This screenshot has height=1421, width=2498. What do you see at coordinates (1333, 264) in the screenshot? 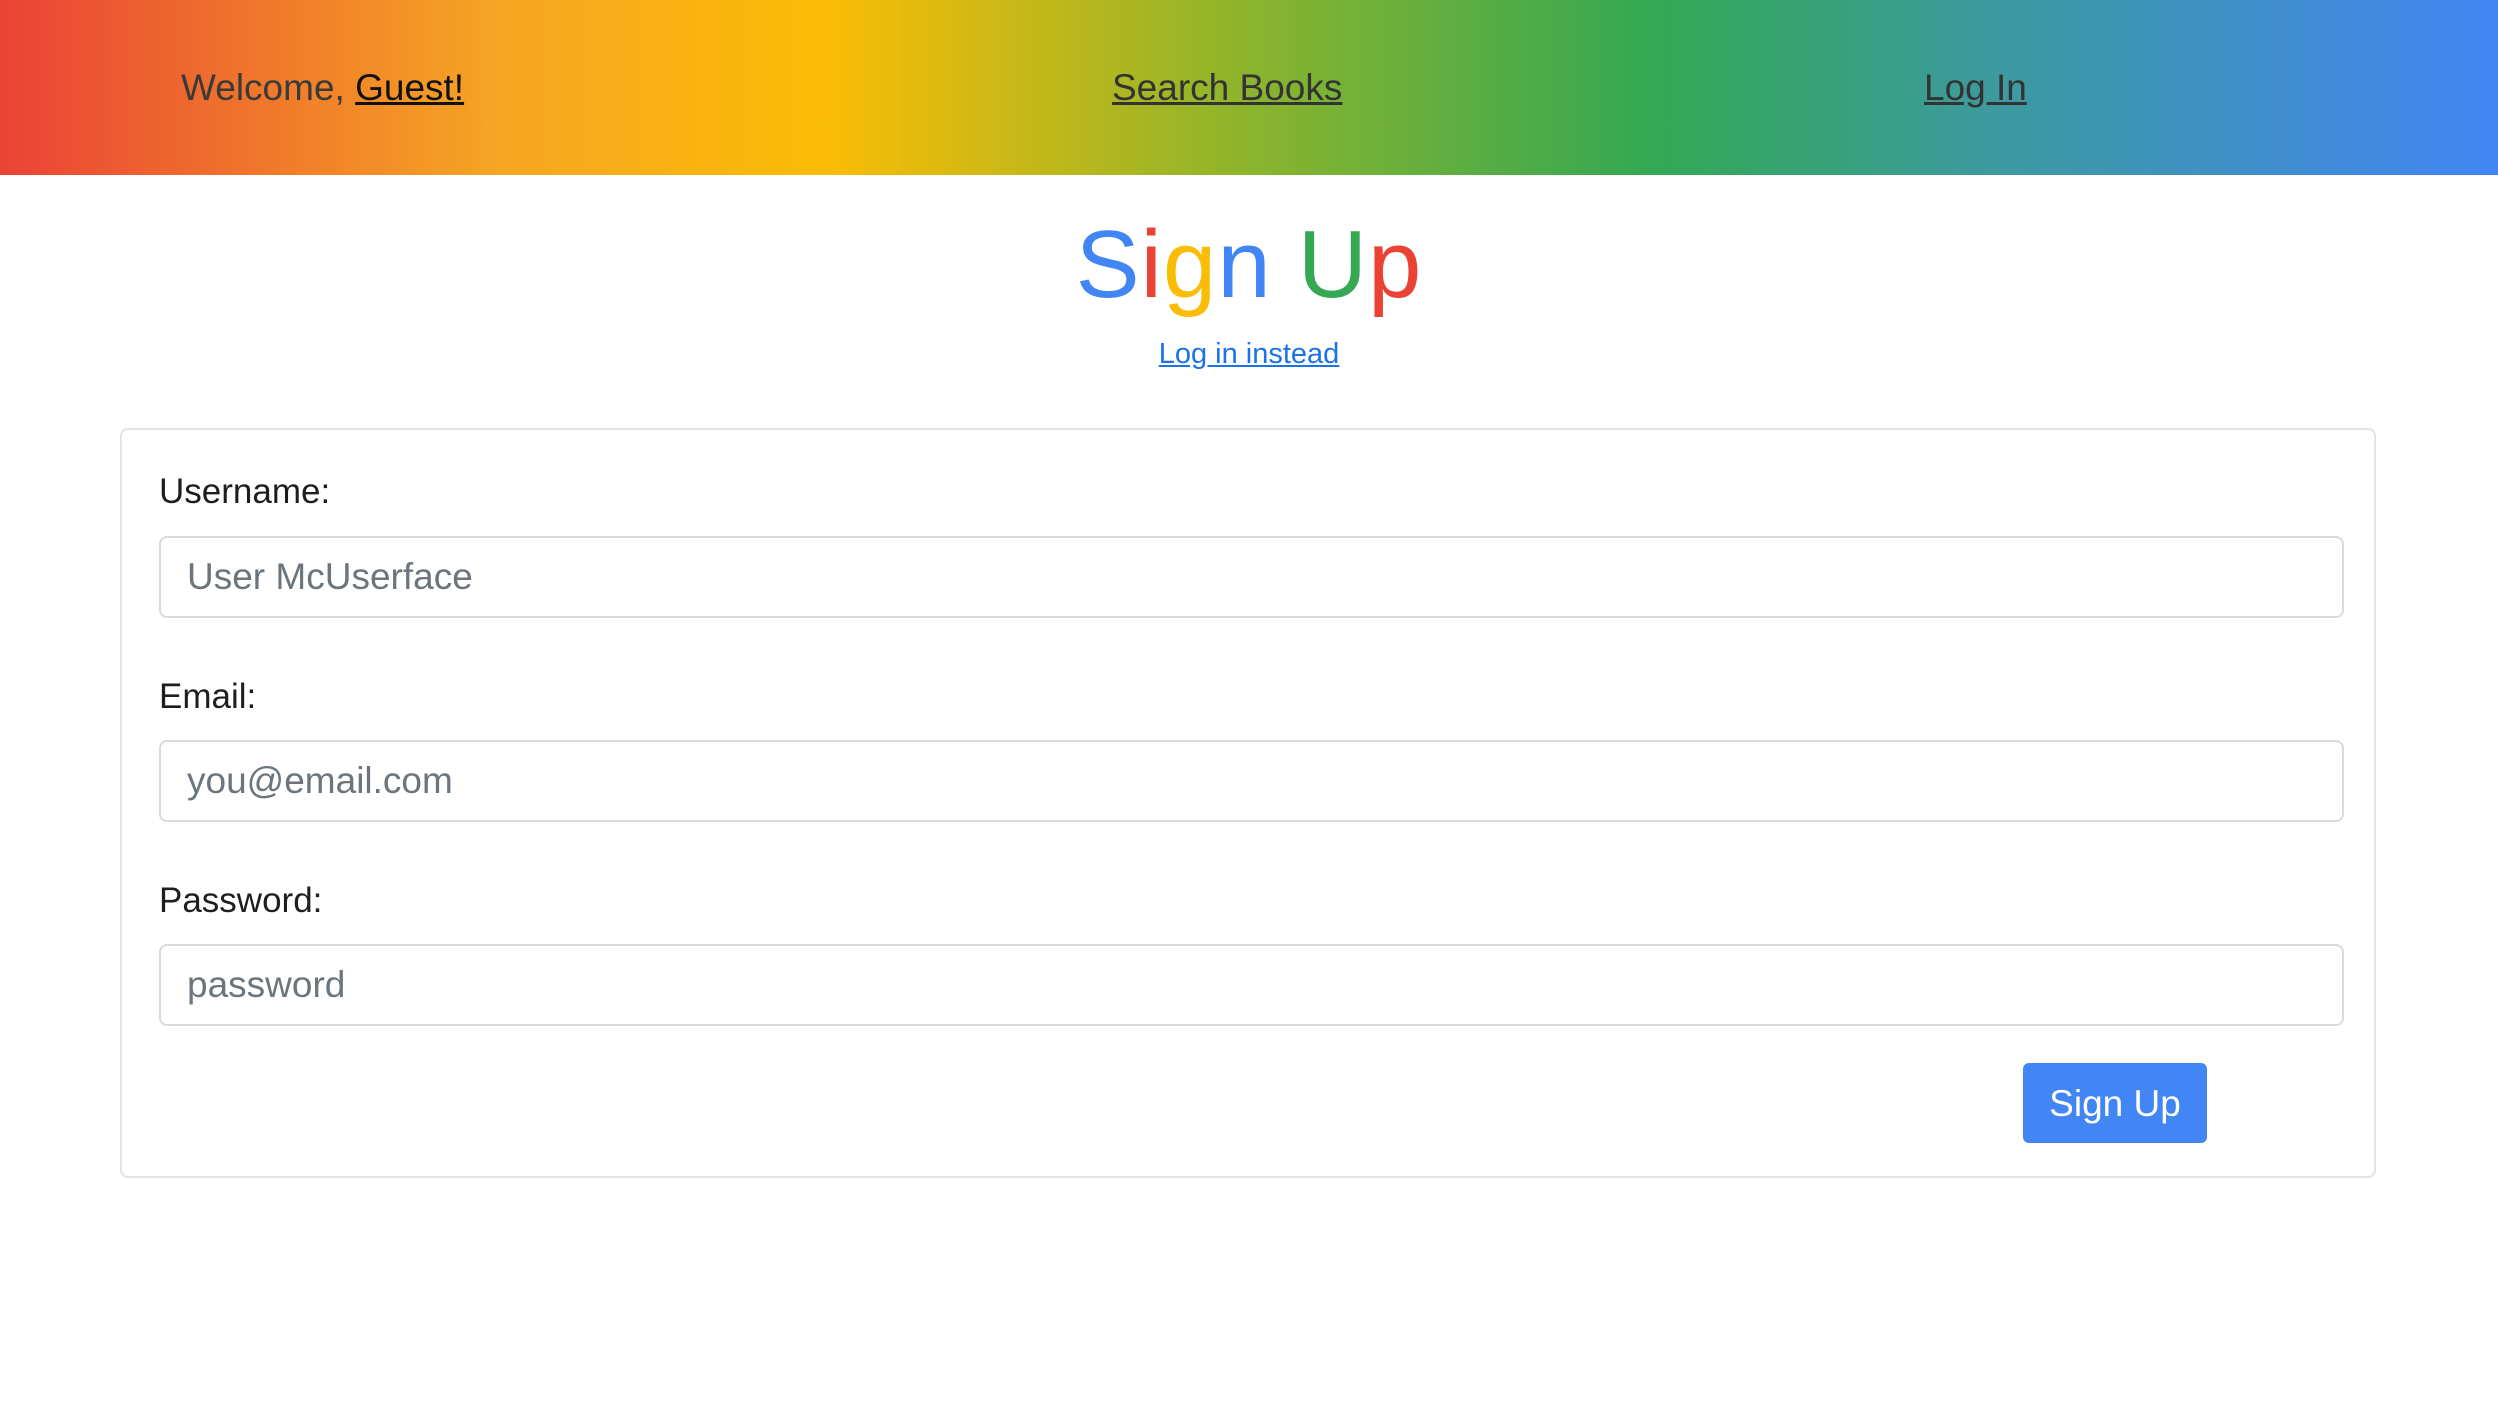
I see `title-letter: U` at bounding box center [1333, 264].